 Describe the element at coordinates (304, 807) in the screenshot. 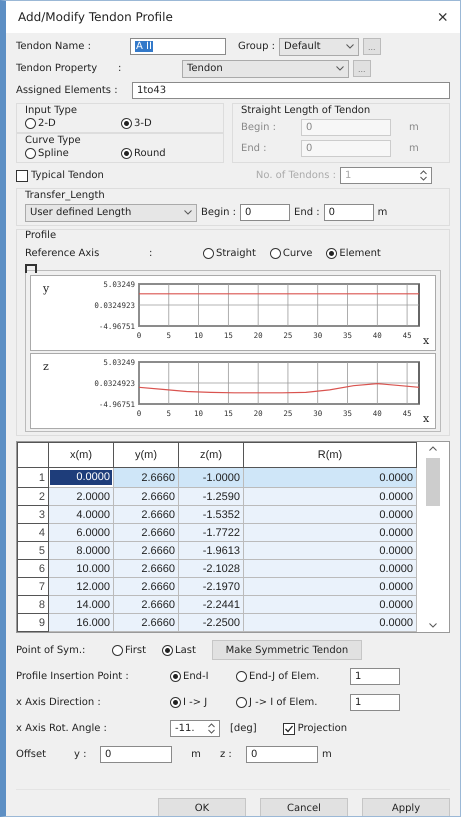

I see `dialog-button: Cancel` at that location.